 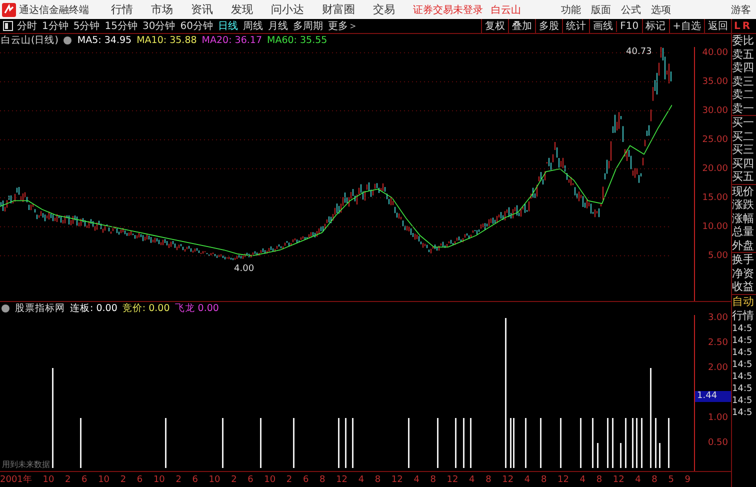 I want to click on quote-label: 涨幅, so click(x=743, y=218).